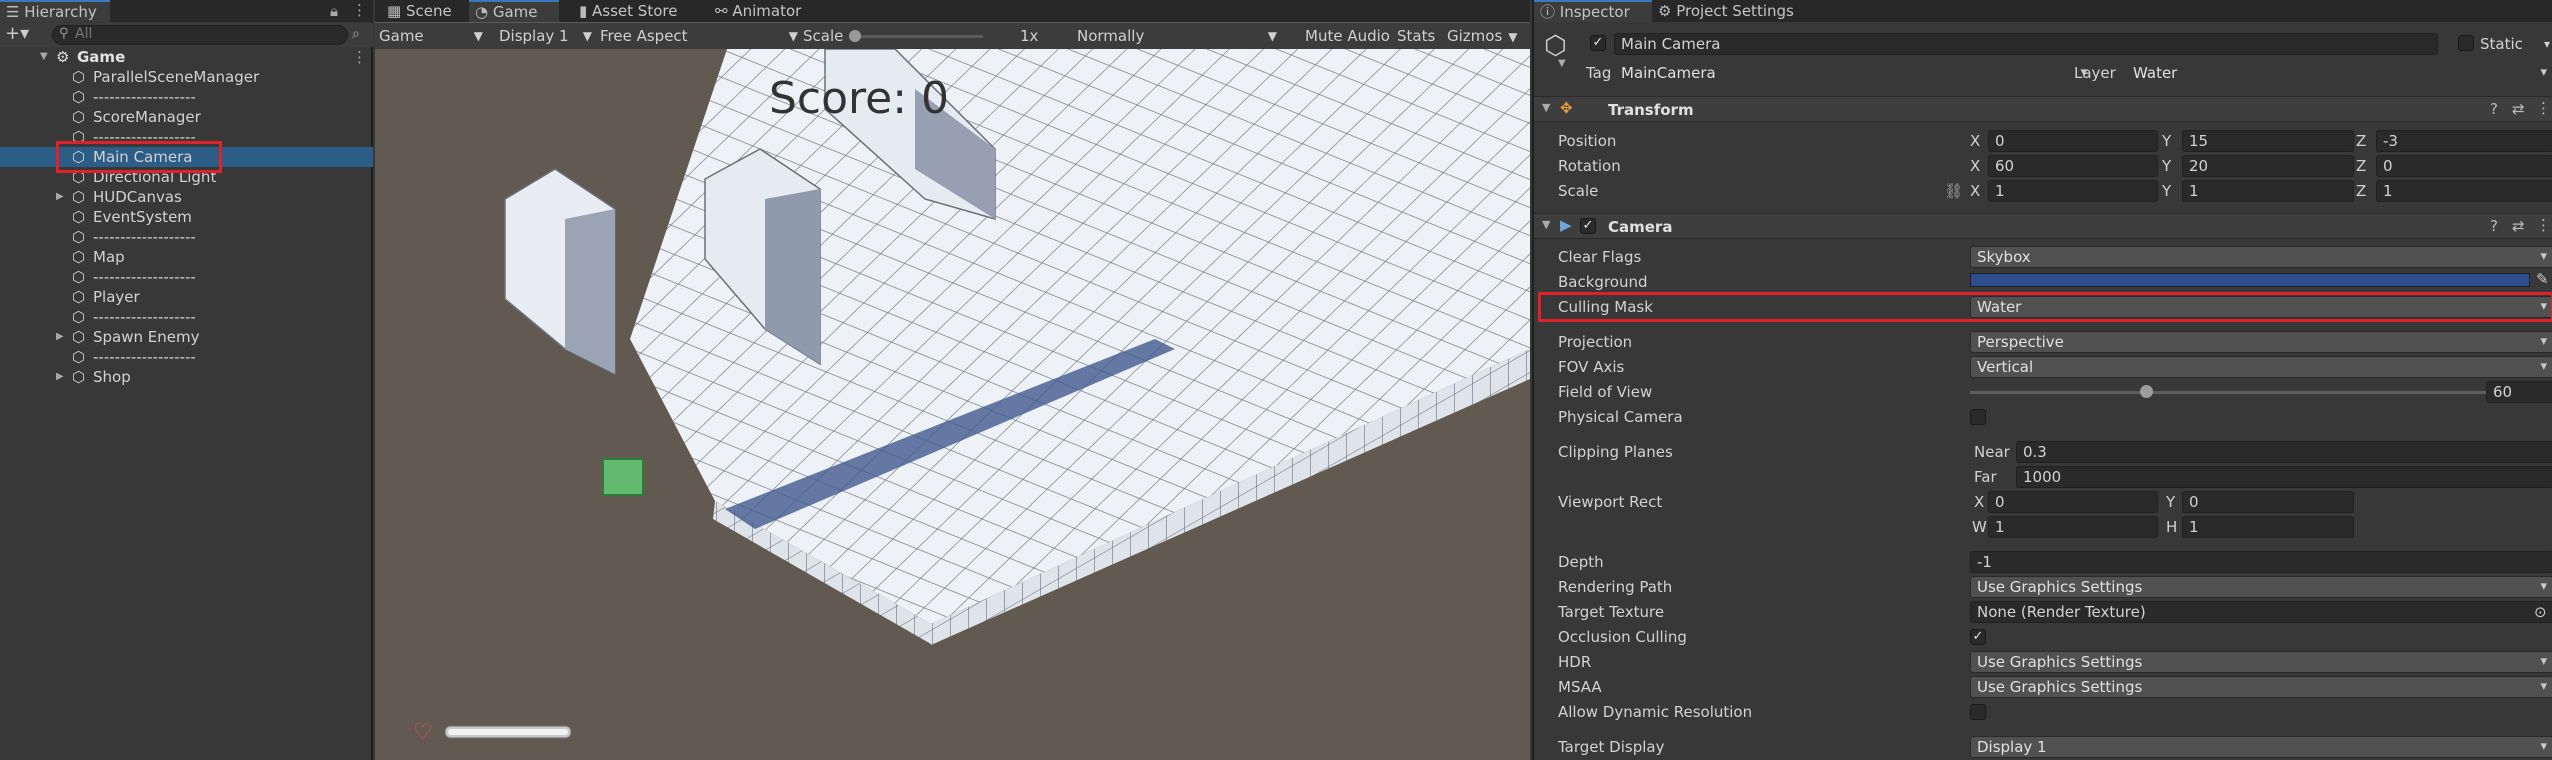 The image size is (2552, 760). I want to click on display-dropdown: Display 1 ▼, so click(546, 36).